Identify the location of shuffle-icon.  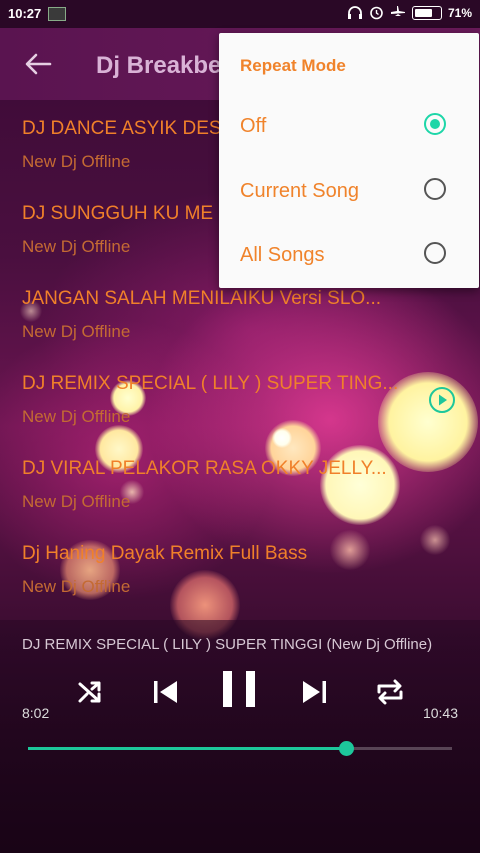
(90, 692).